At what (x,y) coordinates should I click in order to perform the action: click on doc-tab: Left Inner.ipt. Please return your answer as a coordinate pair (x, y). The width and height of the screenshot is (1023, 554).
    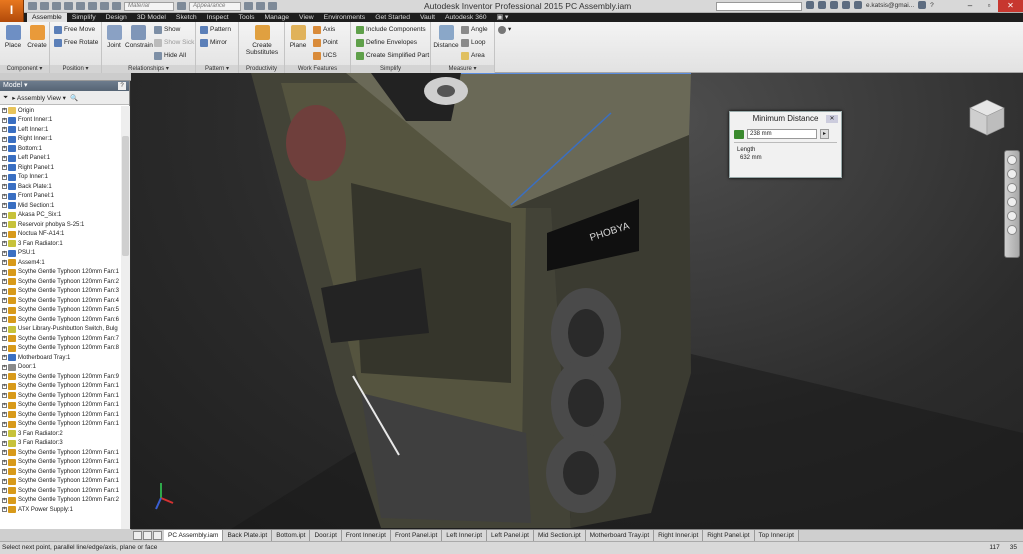
    Looking at the image, I should click on (465, 535).